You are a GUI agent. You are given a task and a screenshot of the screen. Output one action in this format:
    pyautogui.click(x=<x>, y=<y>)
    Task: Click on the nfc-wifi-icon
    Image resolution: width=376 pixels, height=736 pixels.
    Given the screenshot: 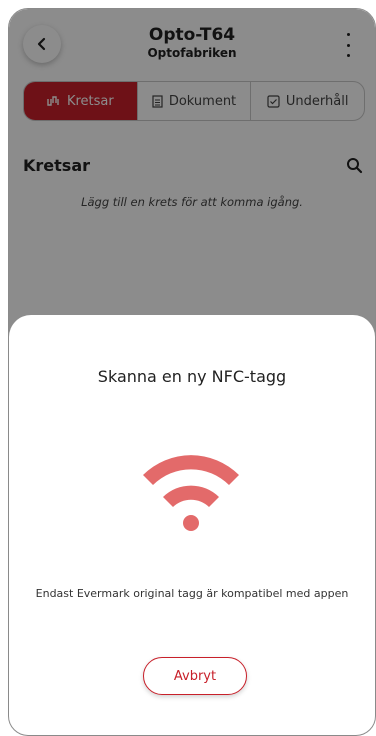 What is the action you would take?
    pyautogui.click(x=191, y=493)
    